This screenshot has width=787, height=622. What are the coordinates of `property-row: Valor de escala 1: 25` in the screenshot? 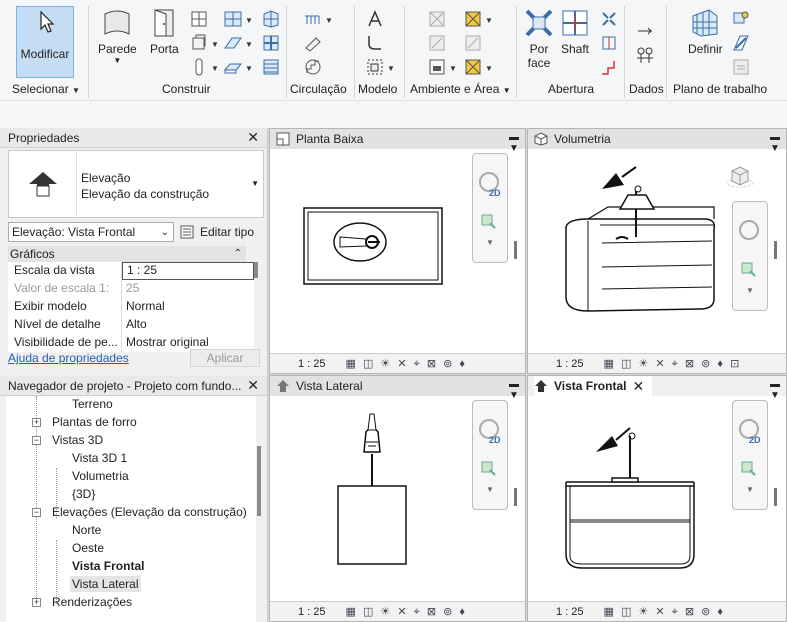 It's located at (131, 289).